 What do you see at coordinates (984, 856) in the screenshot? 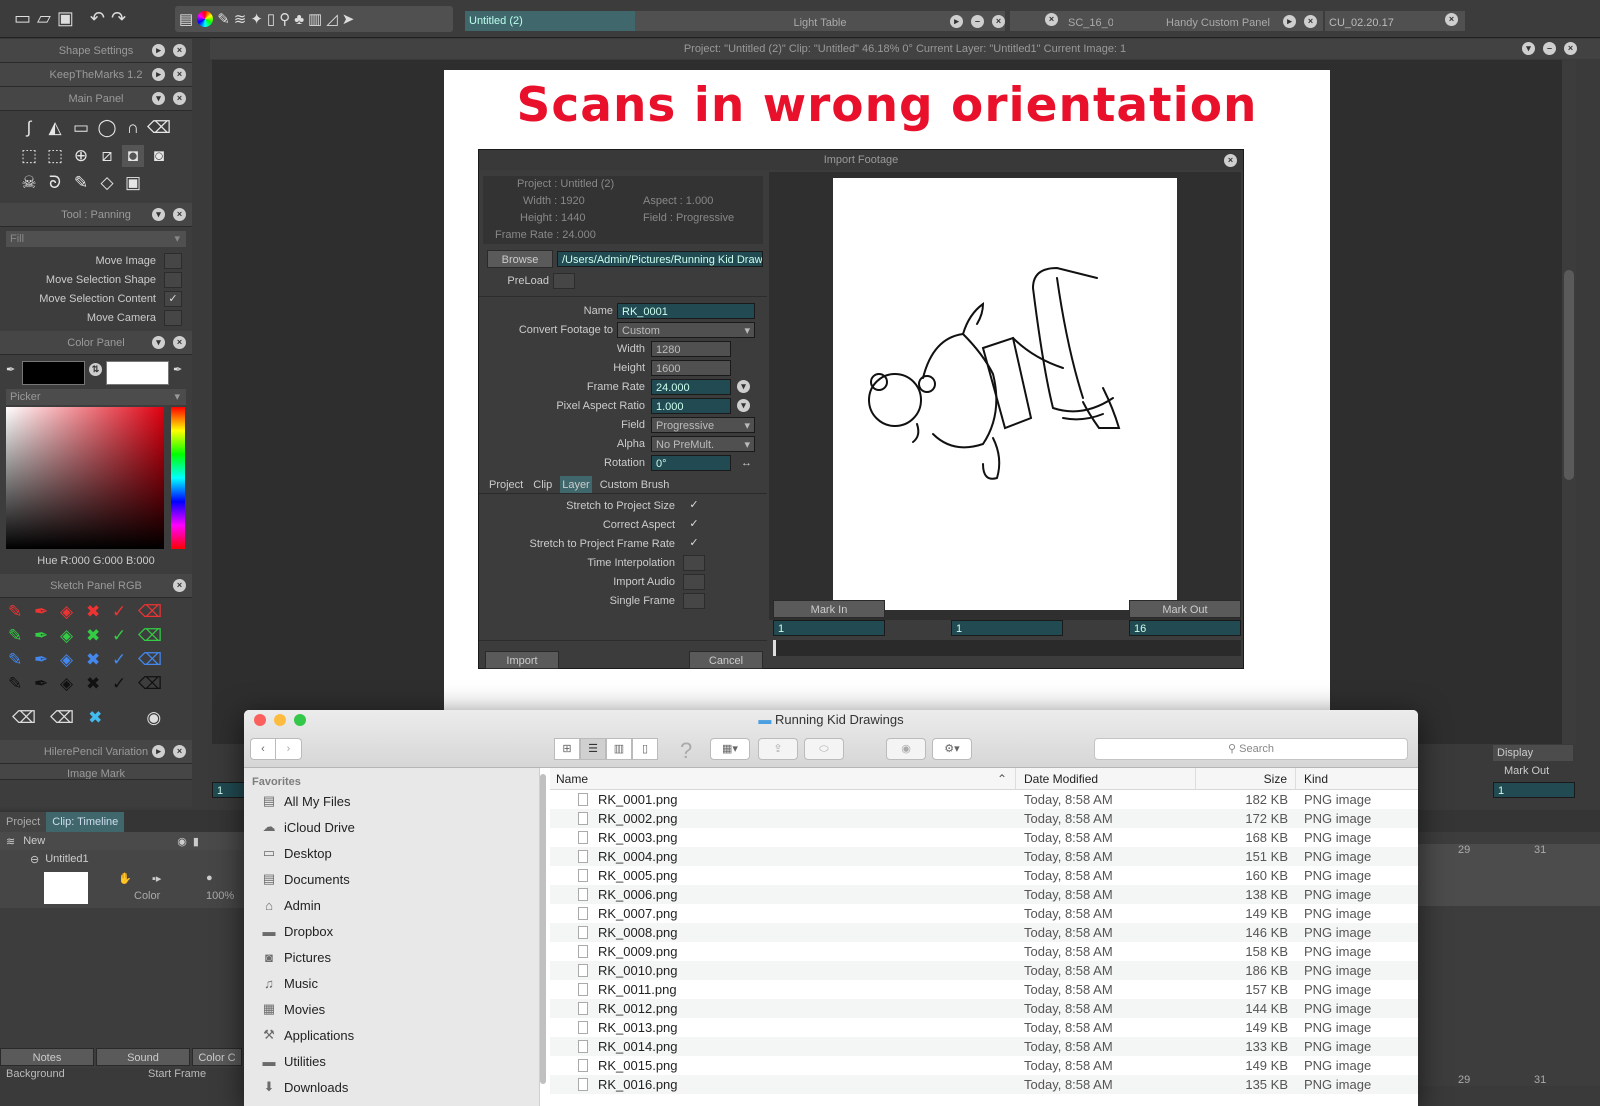
I see `file-row: RK_0004.png Today, 8:58 AM 151 KB PNG image` at bounding box center [984, 856].